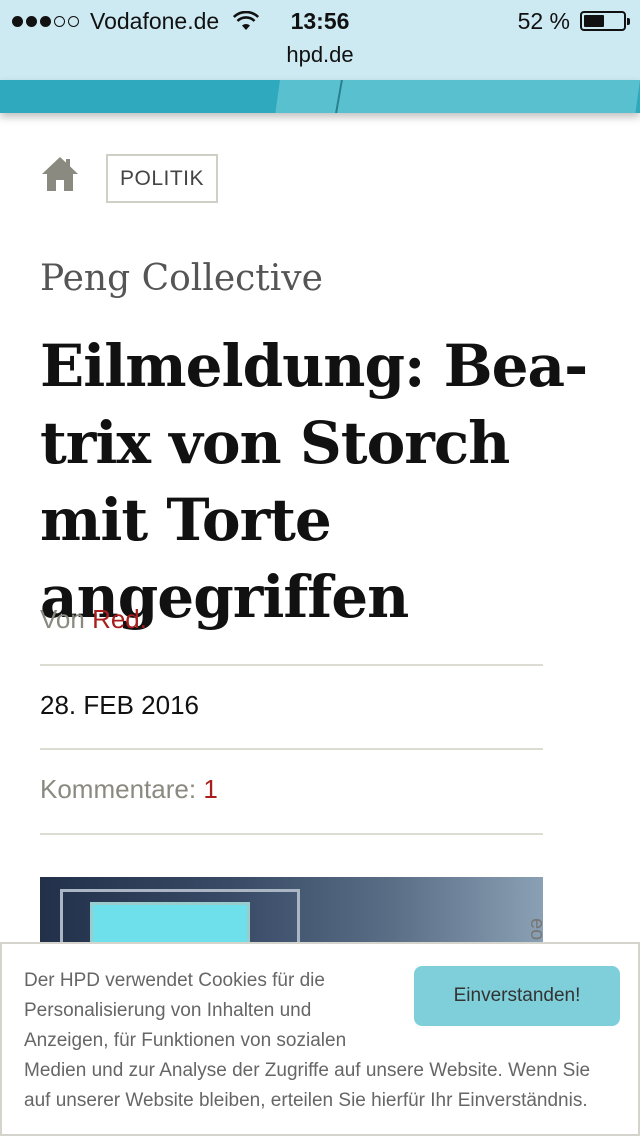 This screenshot has width=640, height=1136. I want to click on category-tag-politik: POLITIK, so click(162, 178).